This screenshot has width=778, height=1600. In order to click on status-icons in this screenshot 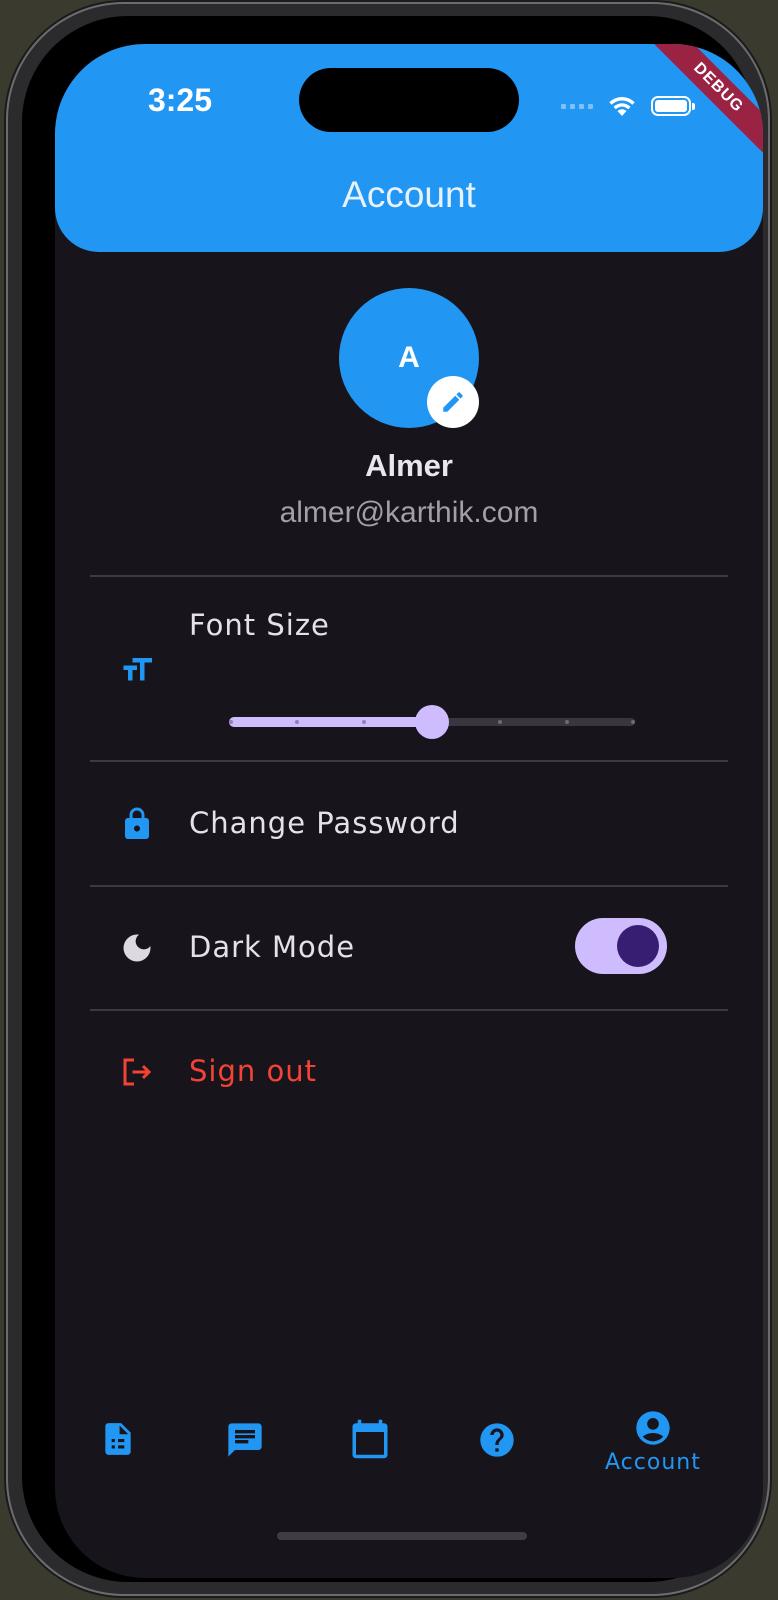, I will do `click(628, 106)`.